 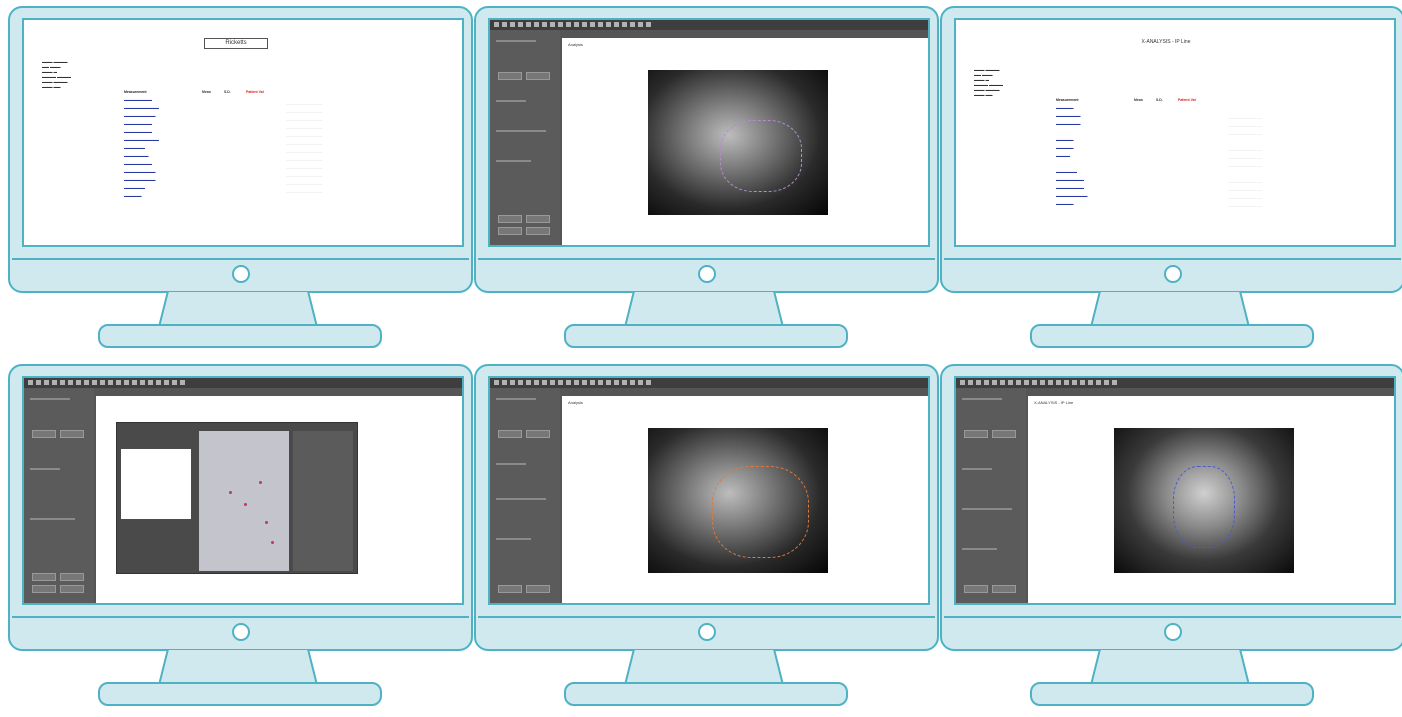 What do you see at coordinates (323, 501) in the screenshot?
I see `dialog-settings-panel` at bounding box center [323, 501].